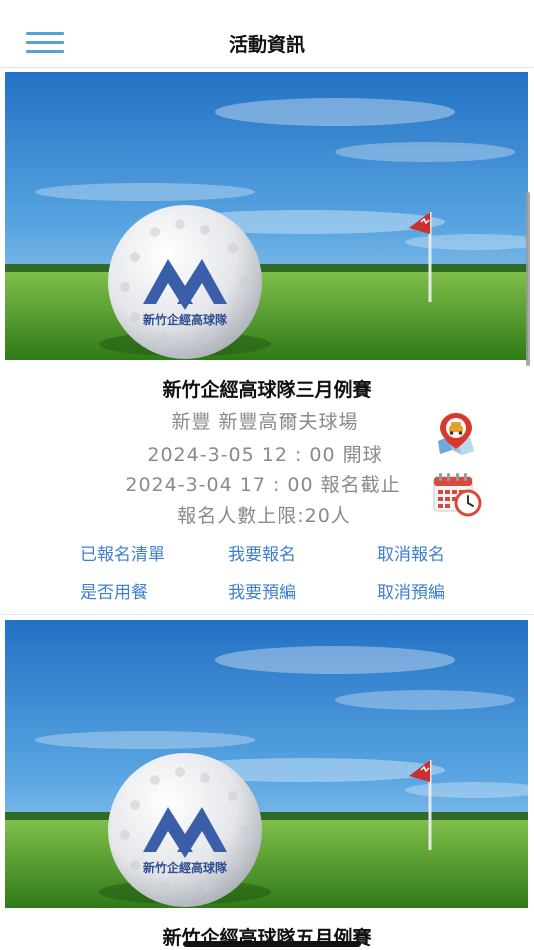 This screenshot has width=534, height=950. I want to click on meal-option-link: 是否用餐, so click(114, 590).